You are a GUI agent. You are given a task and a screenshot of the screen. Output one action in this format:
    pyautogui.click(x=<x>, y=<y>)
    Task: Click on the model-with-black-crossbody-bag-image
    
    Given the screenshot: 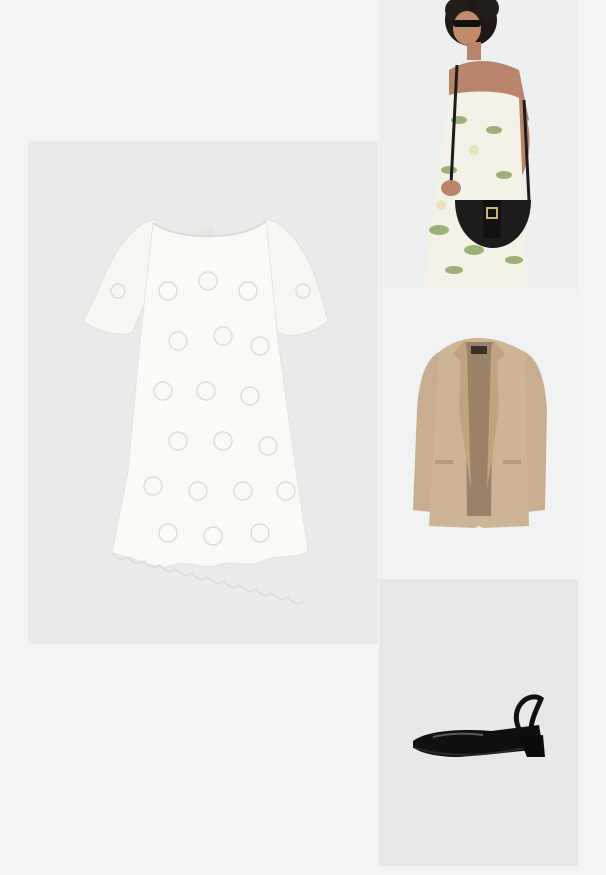 What is the action you would take?
    pyautogui.click(x=478, y=144)
    